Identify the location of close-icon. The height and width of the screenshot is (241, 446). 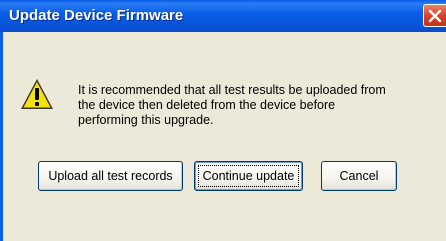
(435, 16).